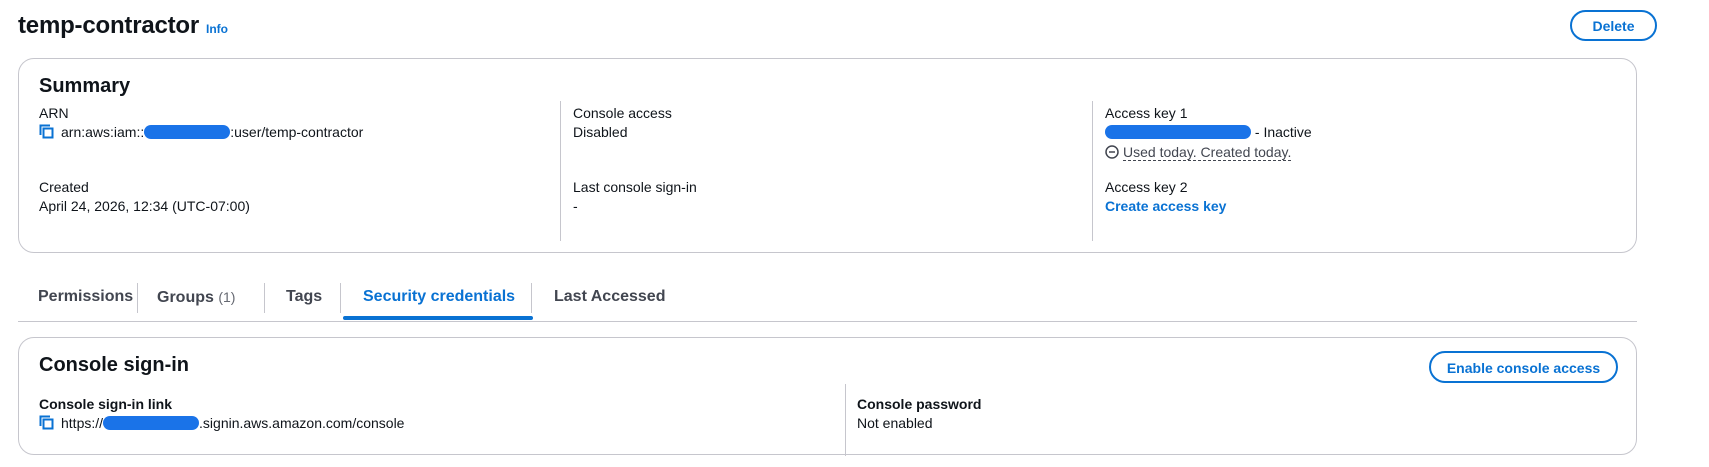 Image resolution: width=1709 pixels, height=467 pixels. Describe the element at coordinates (1165, 196) in the screenshot. I see `access-key-2-field: Access key 2 Create access key` at that location.